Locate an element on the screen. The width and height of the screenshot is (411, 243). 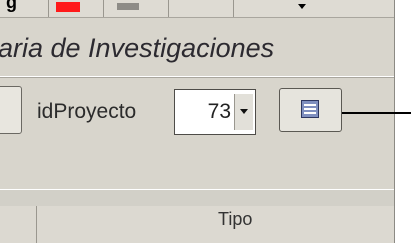
form-icon is located at coordinates (310, 109).